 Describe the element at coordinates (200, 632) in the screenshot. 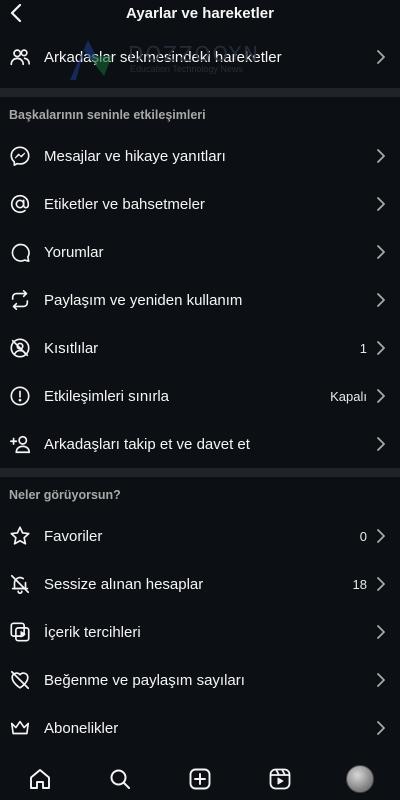

I see `content-preferences-row: İçerik tercihleri` at that location.